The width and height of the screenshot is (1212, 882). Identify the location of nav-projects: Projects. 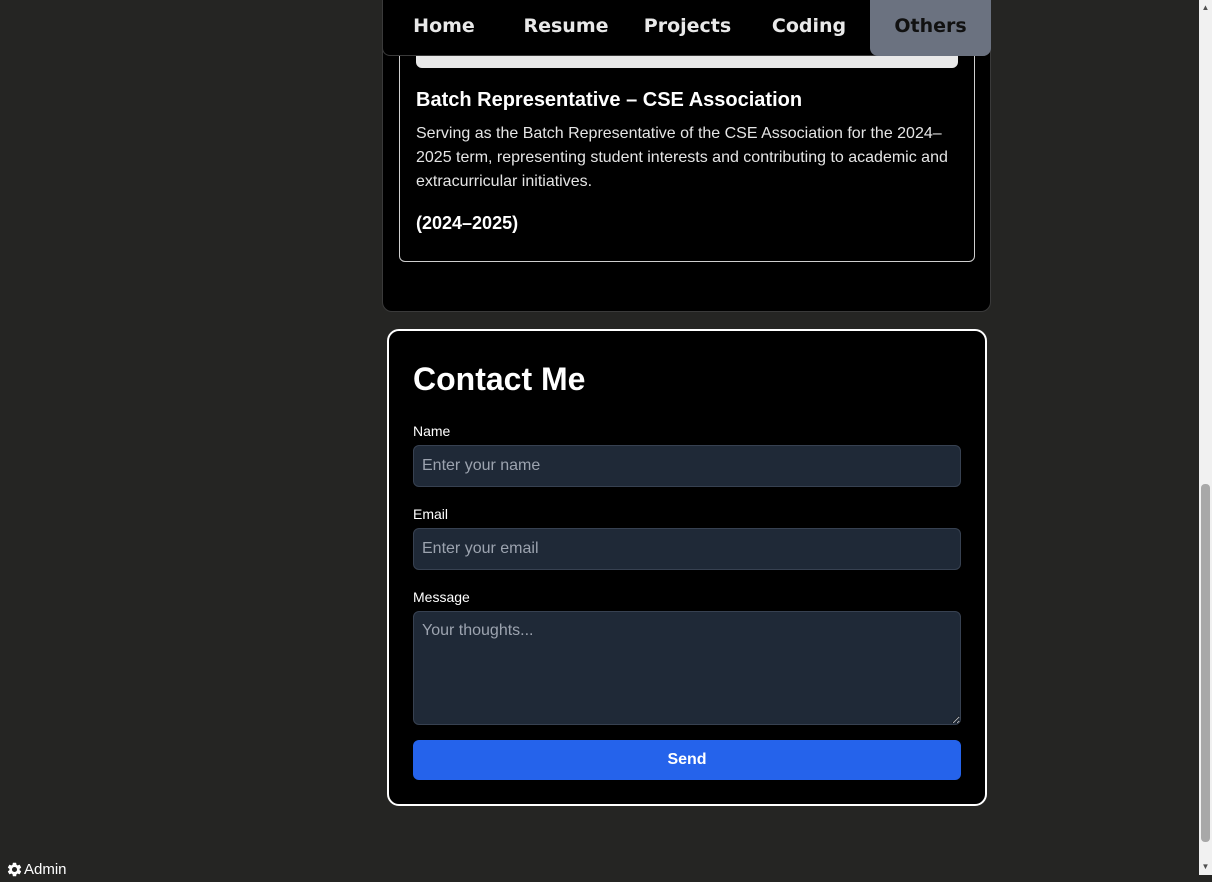
(687, 28).